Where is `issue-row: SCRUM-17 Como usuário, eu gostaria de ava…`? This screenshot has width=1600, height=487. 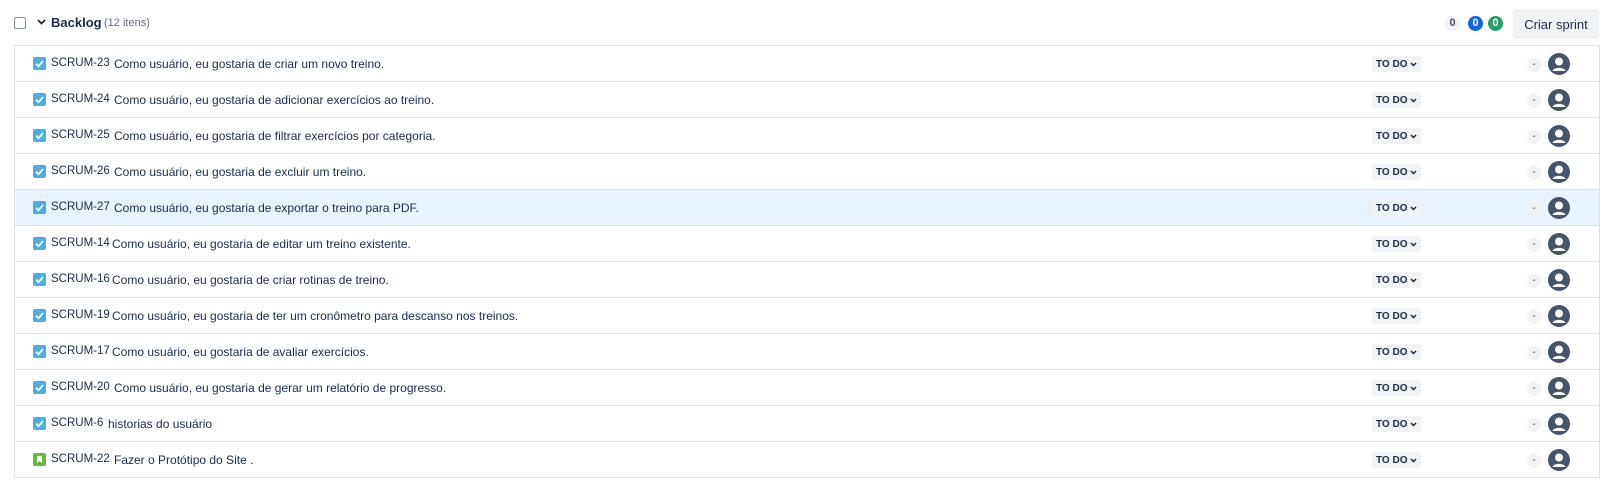 issue-row: SCRUM-17 Como usuário, eu gostaria de ava… is located at coordinates (807, 352).